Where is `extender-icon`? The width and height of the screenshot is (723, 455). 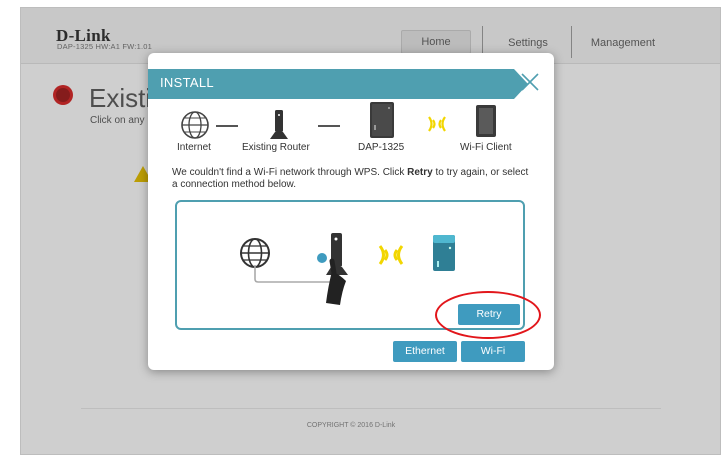
extender-icon is located at coordinates (382, 122).